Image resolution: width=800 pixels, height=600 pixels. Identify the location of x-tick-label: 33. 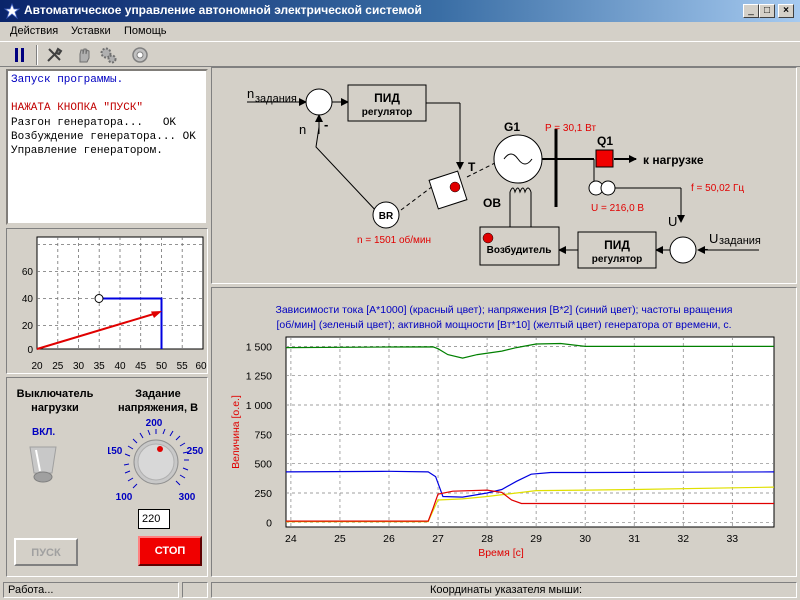
(732, 539).